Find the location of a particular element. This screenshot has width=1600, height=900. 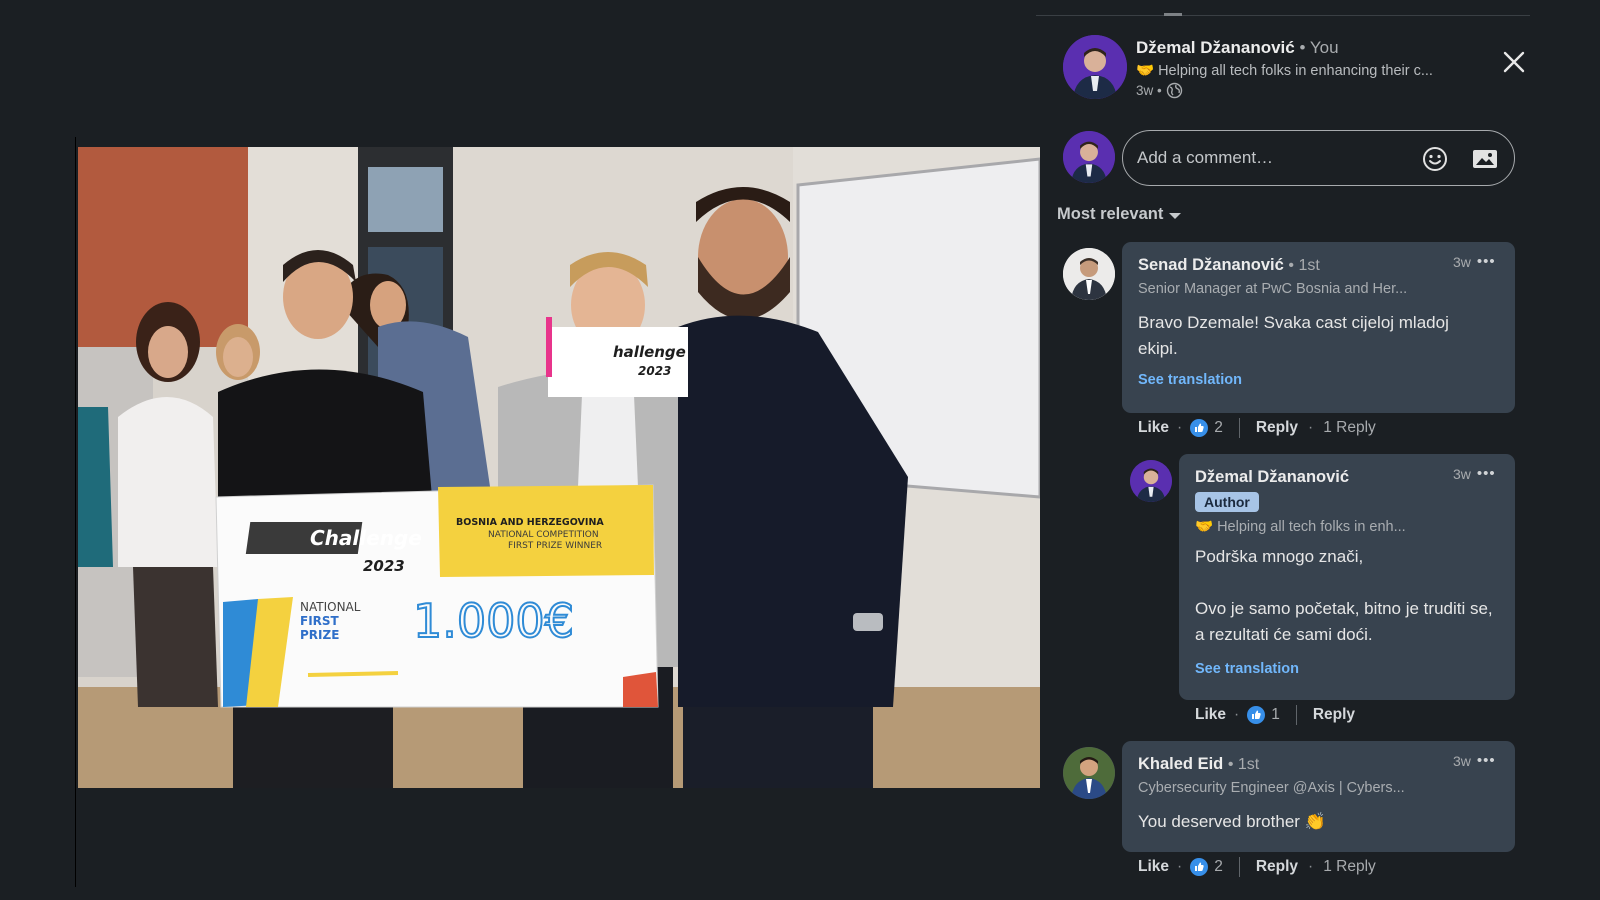

panel-top-divider is located at coordinates (1283, 14).